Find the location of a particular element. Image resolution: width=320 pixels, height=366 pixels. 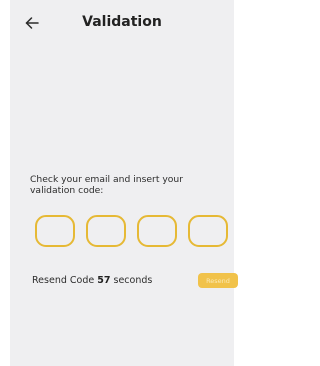

code-input-group is located at coordinates (139, 233).